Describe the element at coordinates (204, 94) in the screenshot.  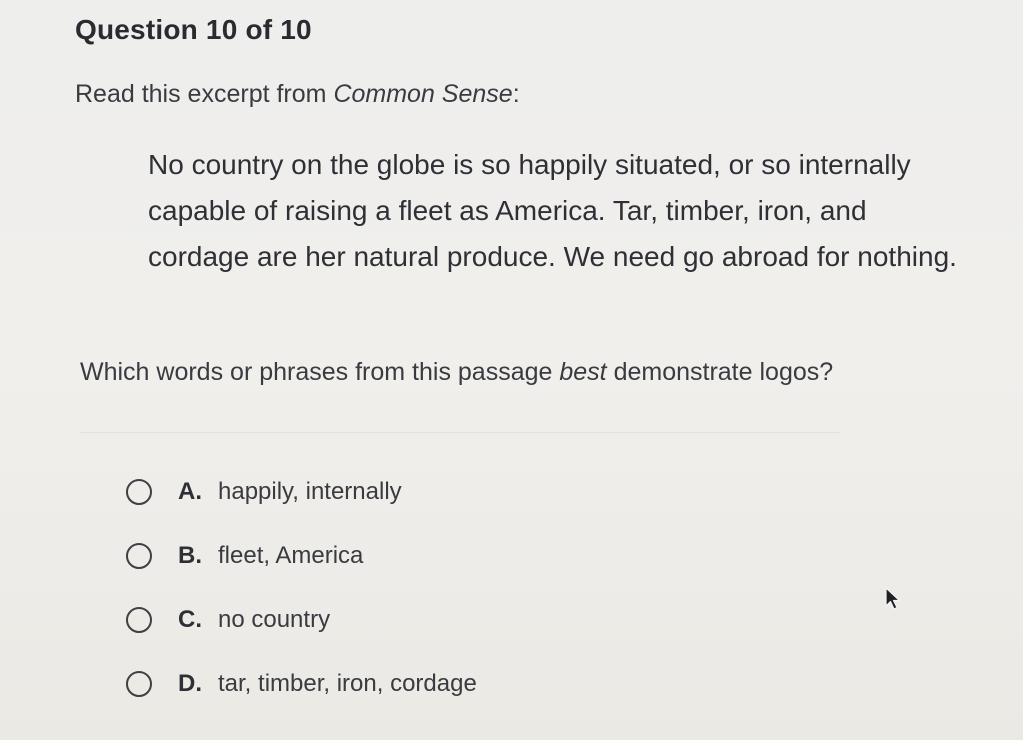
I see `prompt-lead: Read this excerpt from` at that location.